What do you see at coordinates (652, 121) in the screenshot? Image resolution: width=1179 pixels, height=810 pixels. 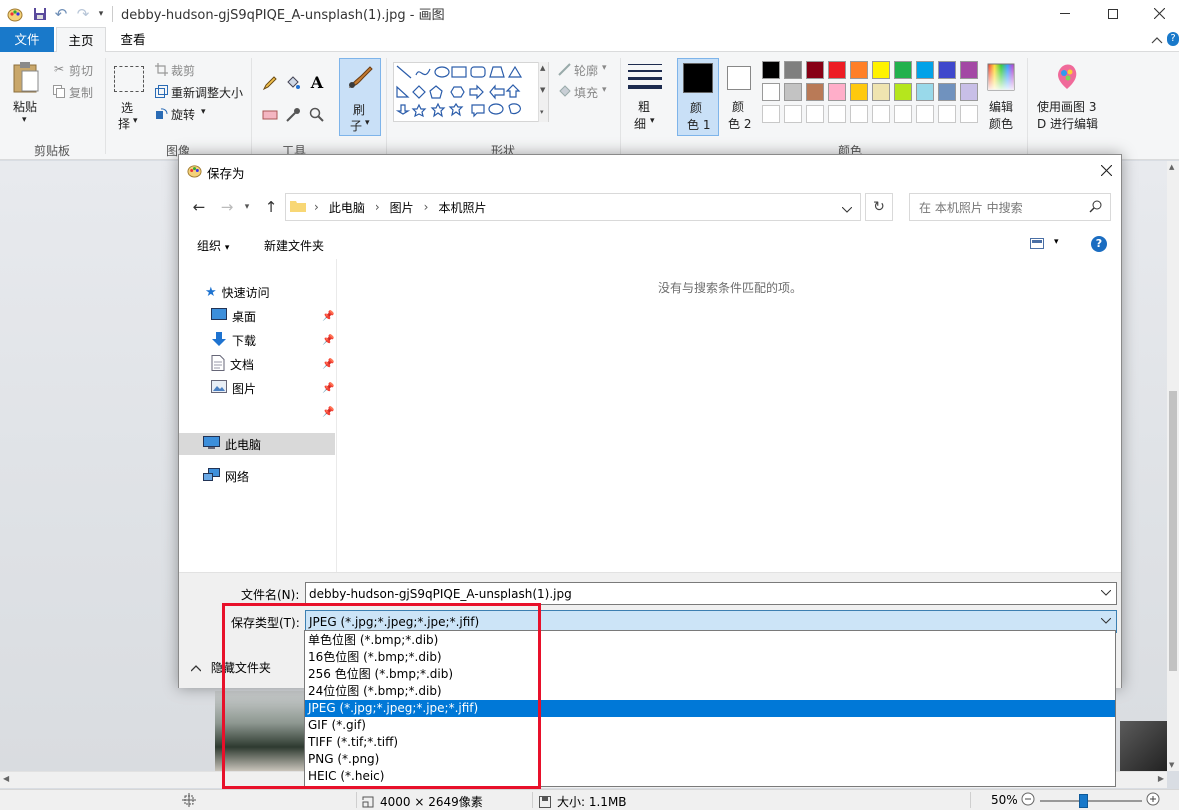 I see `size-dropdown-icon: ▾` at bounding box center [652, 121].